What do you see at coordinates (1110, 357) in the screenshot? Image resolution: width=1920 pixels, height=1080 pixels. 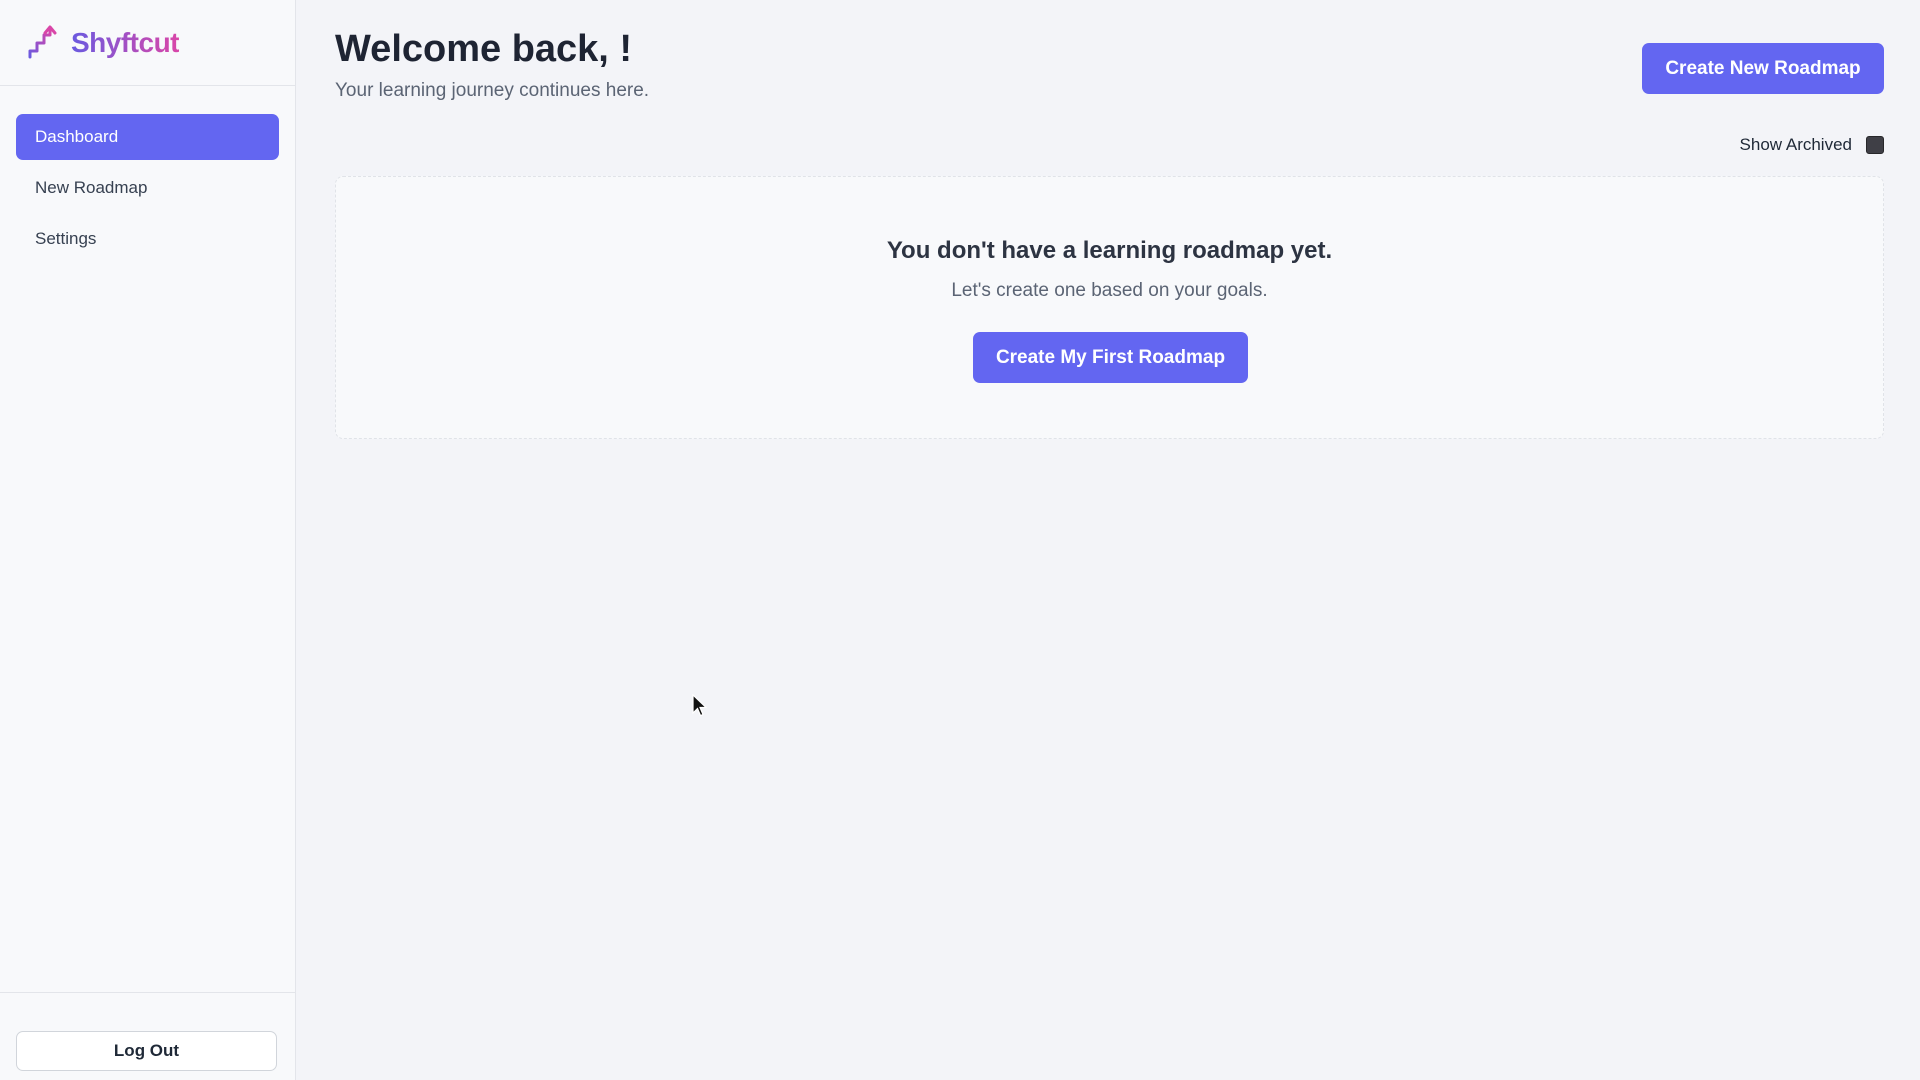 I see `create-first-roadmap-button: Create My First Roadmap` at bounding box center [1110, 357].